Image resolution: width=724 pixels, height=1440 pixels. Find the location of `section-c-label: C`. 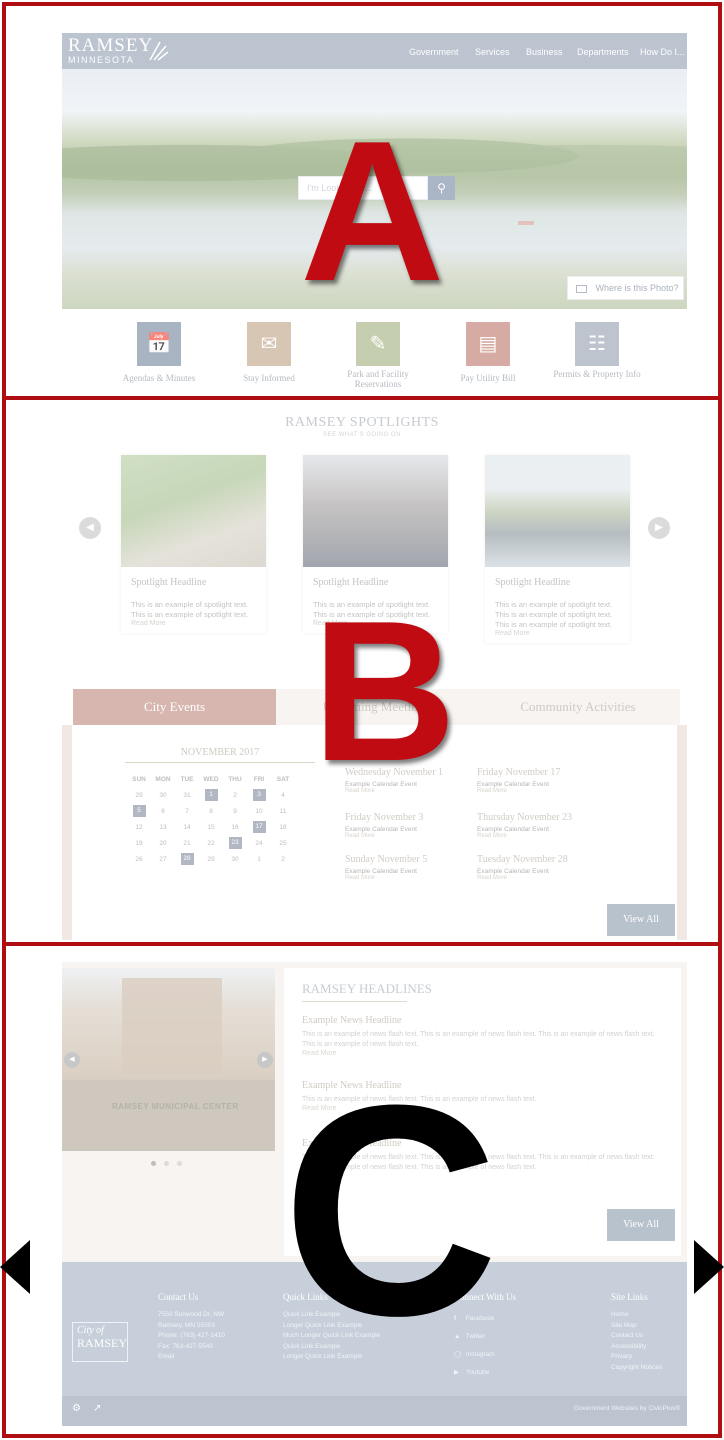

section-c-label: C is located at coordinates (390, 1210).